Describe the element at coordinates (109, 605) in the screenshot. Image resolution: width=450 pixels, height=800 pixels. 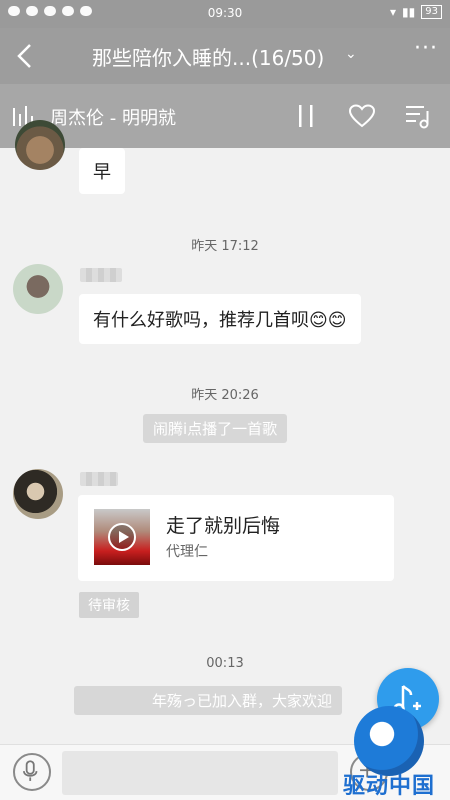
I see `pending-review-badge: 待审核` at that location.